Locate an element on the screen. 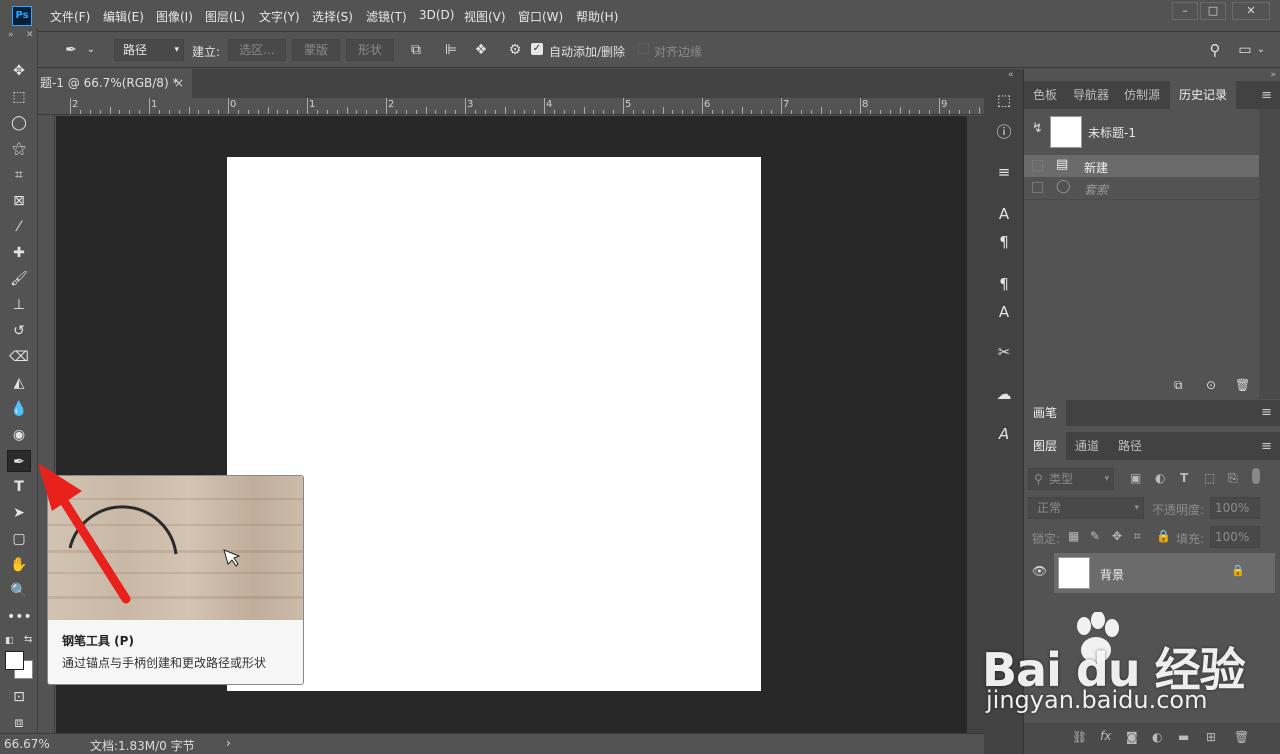 This screenshot has height=754, width=1280. fx-icon: fx is located at coordinates (1105, 736).